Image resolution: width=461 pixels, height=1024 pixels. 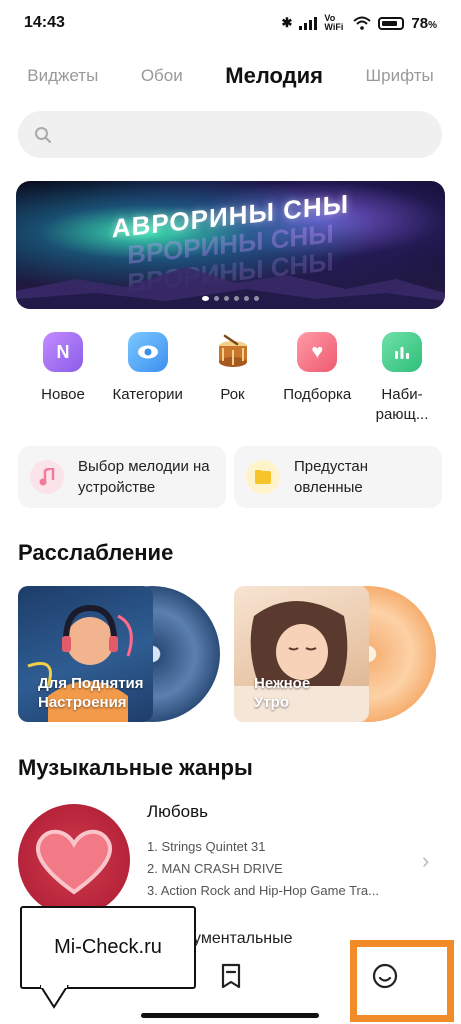 I want to click on chart-icon, so click(x=402, y=352).